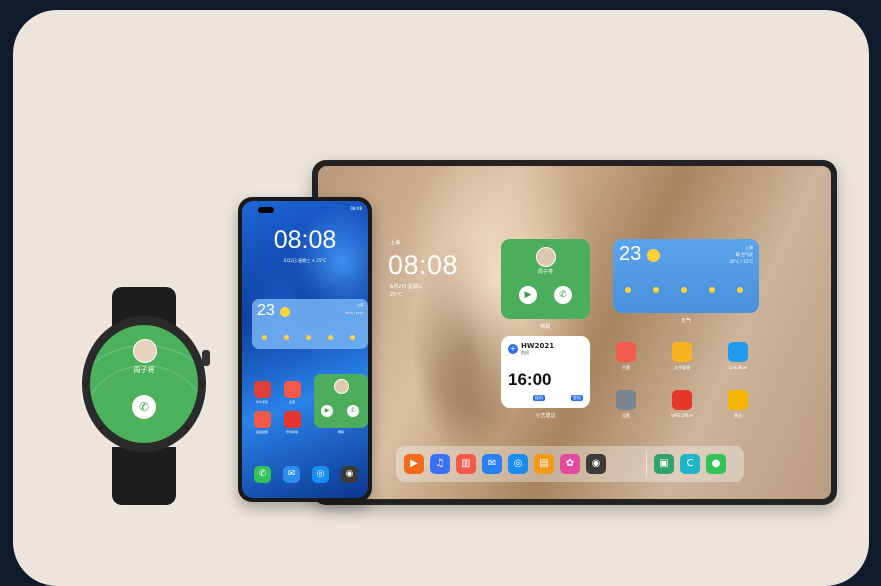 The height and width of the screenshot is (586, 881). Describe the element at coordinates (145, 351) in the screenshot. I see `caller-avatar` at that location.